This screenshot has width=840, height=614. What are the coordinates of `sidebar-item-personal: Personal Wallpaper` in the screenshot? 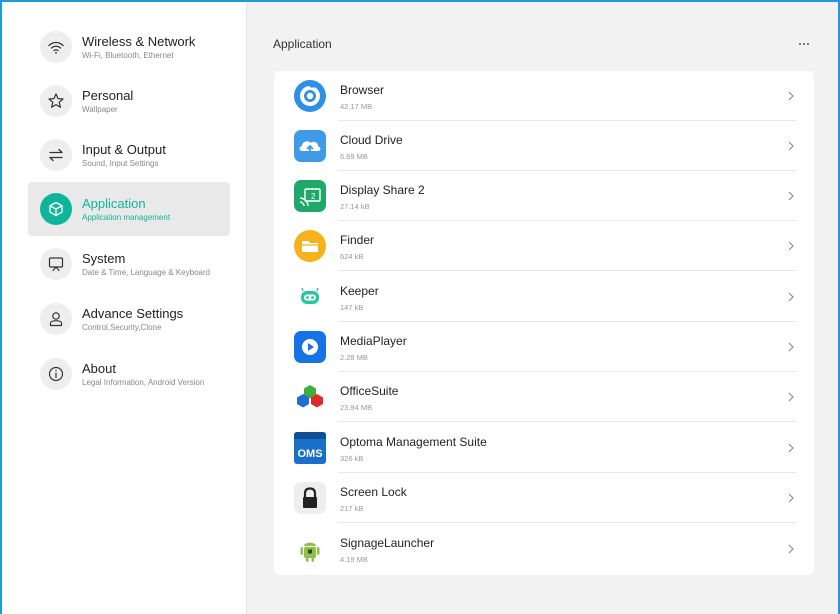 It's located at (129, 101).